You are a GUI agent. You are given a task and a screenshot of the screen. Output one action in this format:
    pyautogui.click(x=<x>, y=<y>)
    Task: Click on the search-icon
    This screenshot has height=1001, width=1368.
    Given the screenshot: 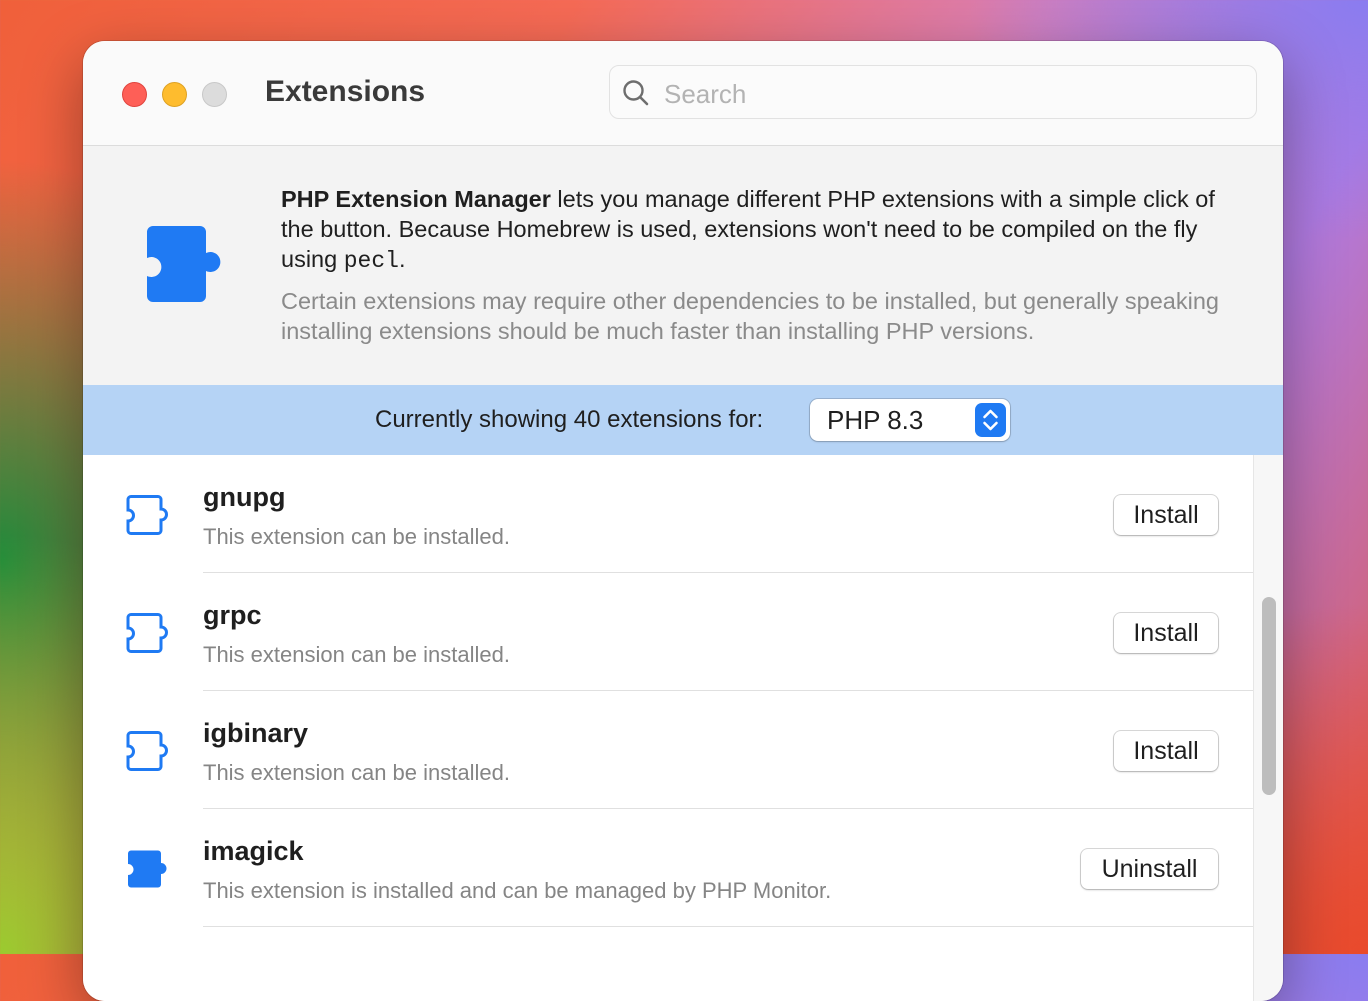 What is the action you would take?
    pyautogui.click(x=636, y=93)
    